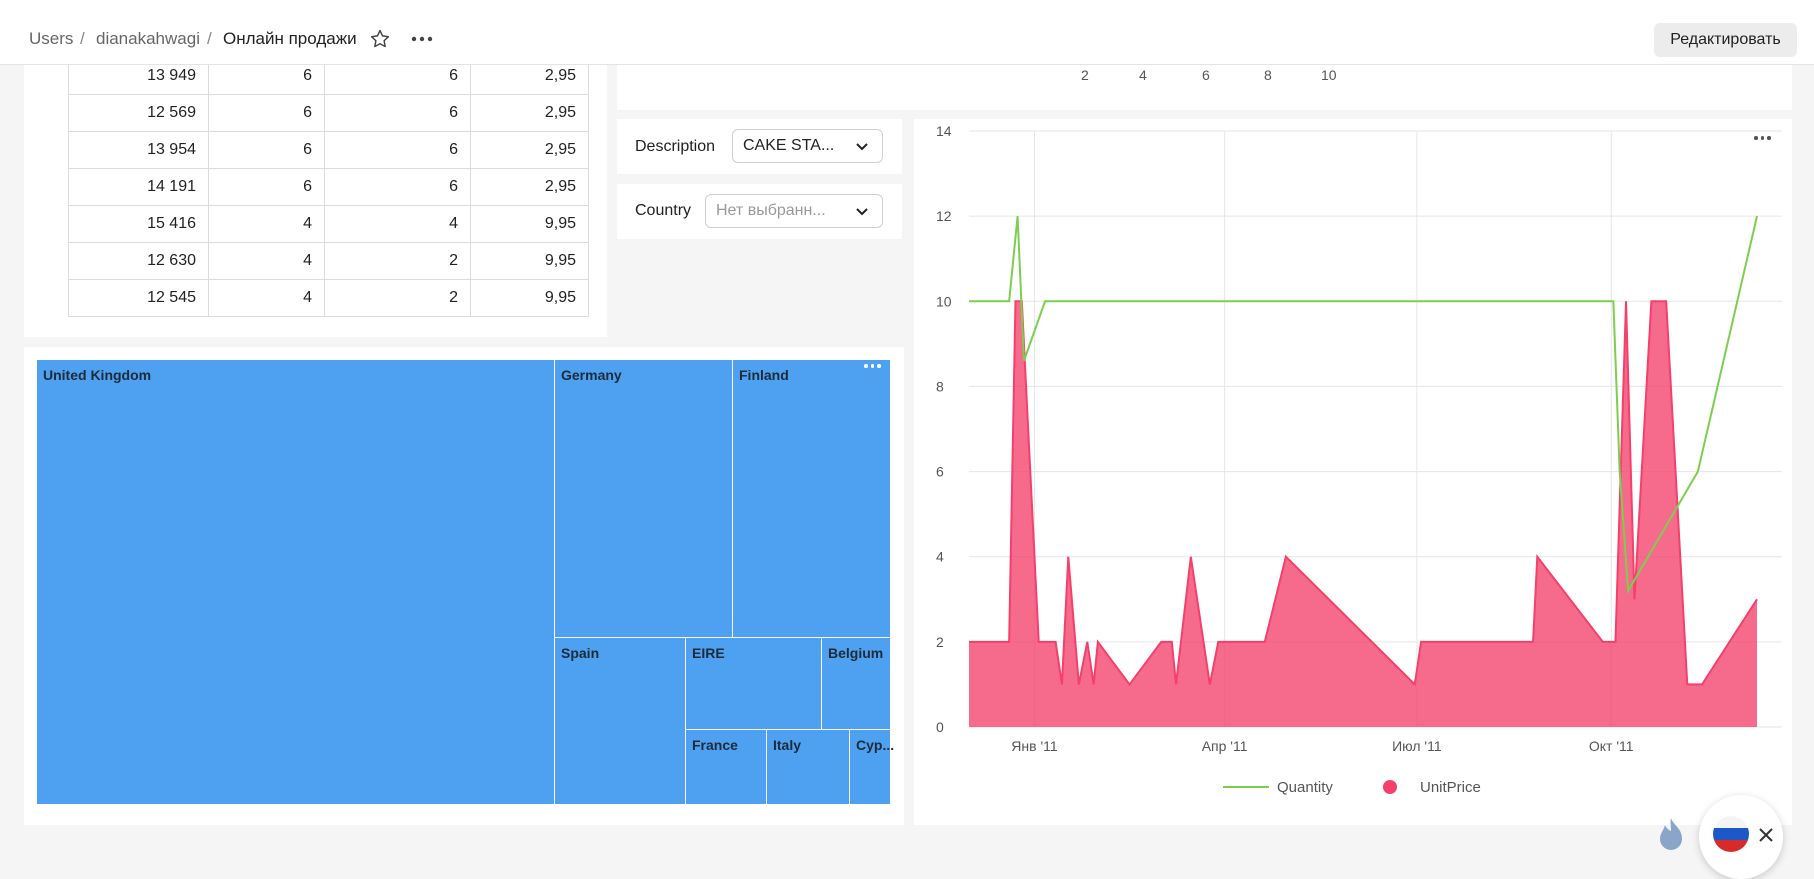 This screenshot has width=1814, height=879. I want to click on table-cell: 12 630, so click(138, 261).